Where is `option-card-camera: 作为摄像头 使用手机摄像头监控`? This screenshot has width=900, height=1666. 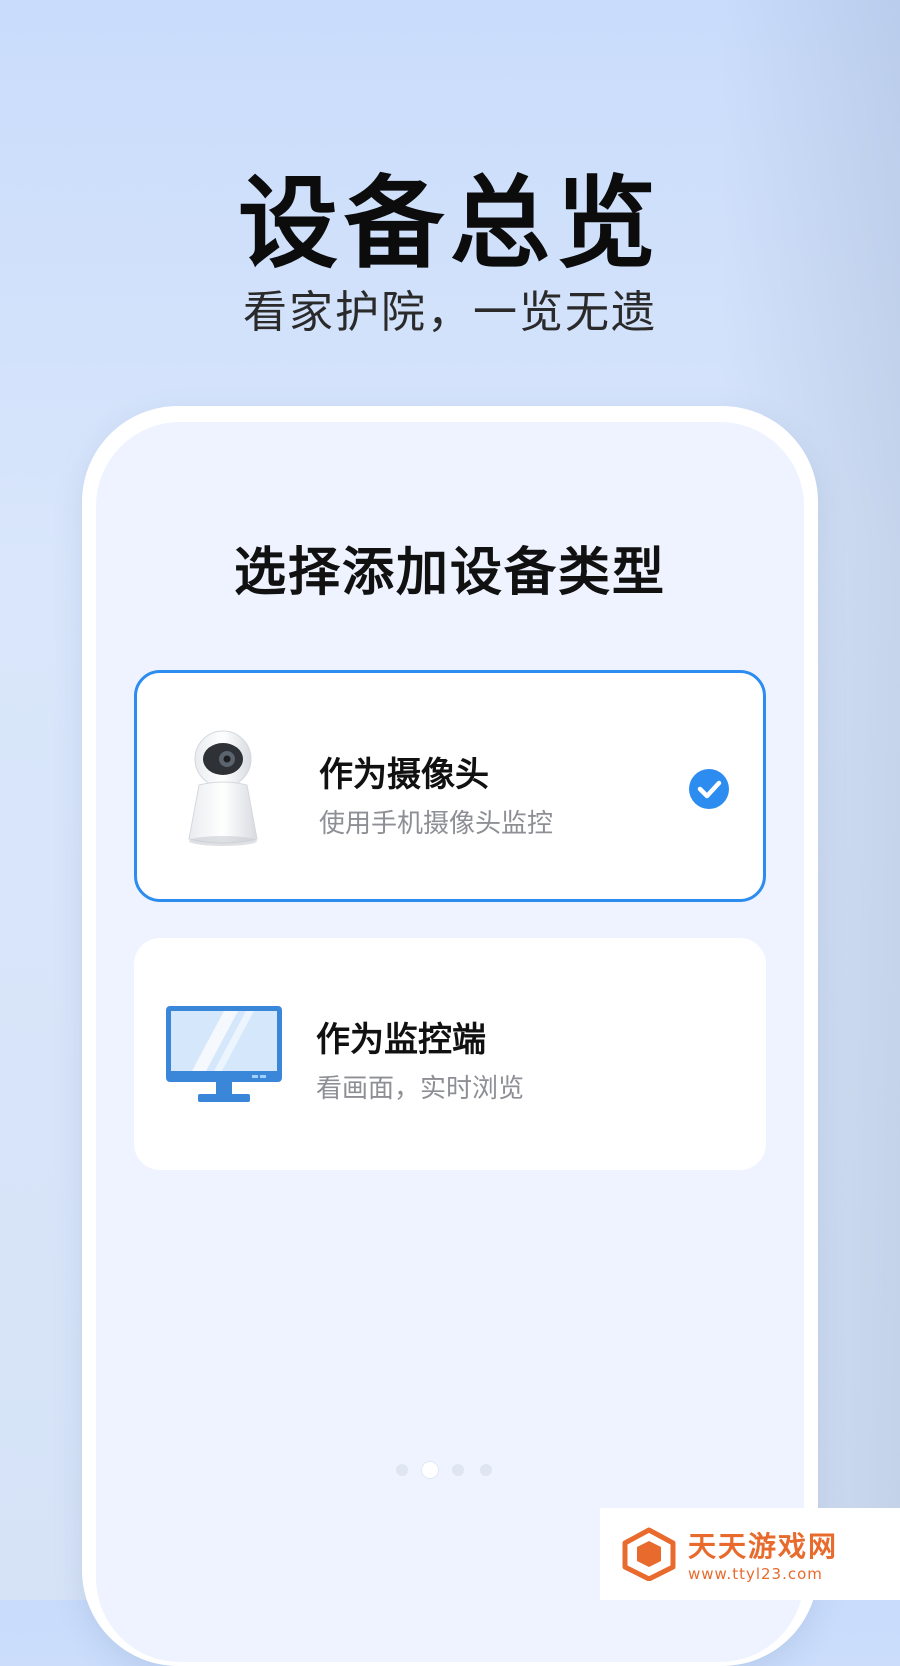
option-card-camera: 作为摄像头 使用手机摄像头监控 is located at coordinates (450, 786).